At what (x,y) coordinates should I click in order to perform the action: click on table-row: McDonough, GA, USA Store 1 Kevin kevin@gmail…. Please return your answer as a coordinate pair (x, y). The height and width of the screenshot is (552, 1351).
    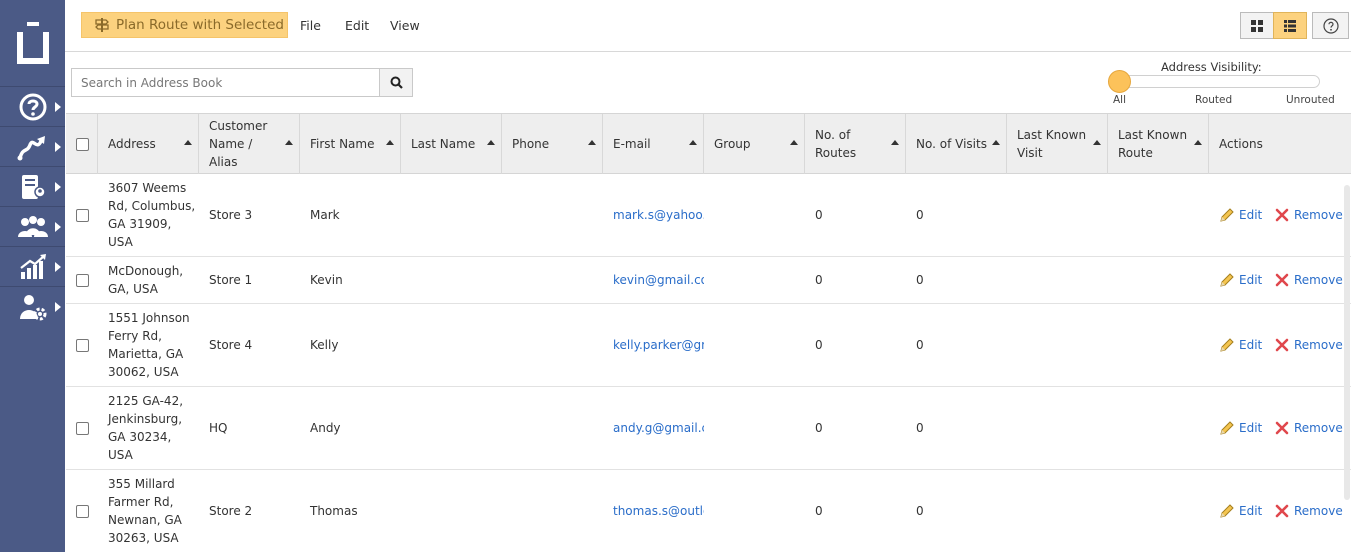
    Looking at the image, I should click on (708, 280).